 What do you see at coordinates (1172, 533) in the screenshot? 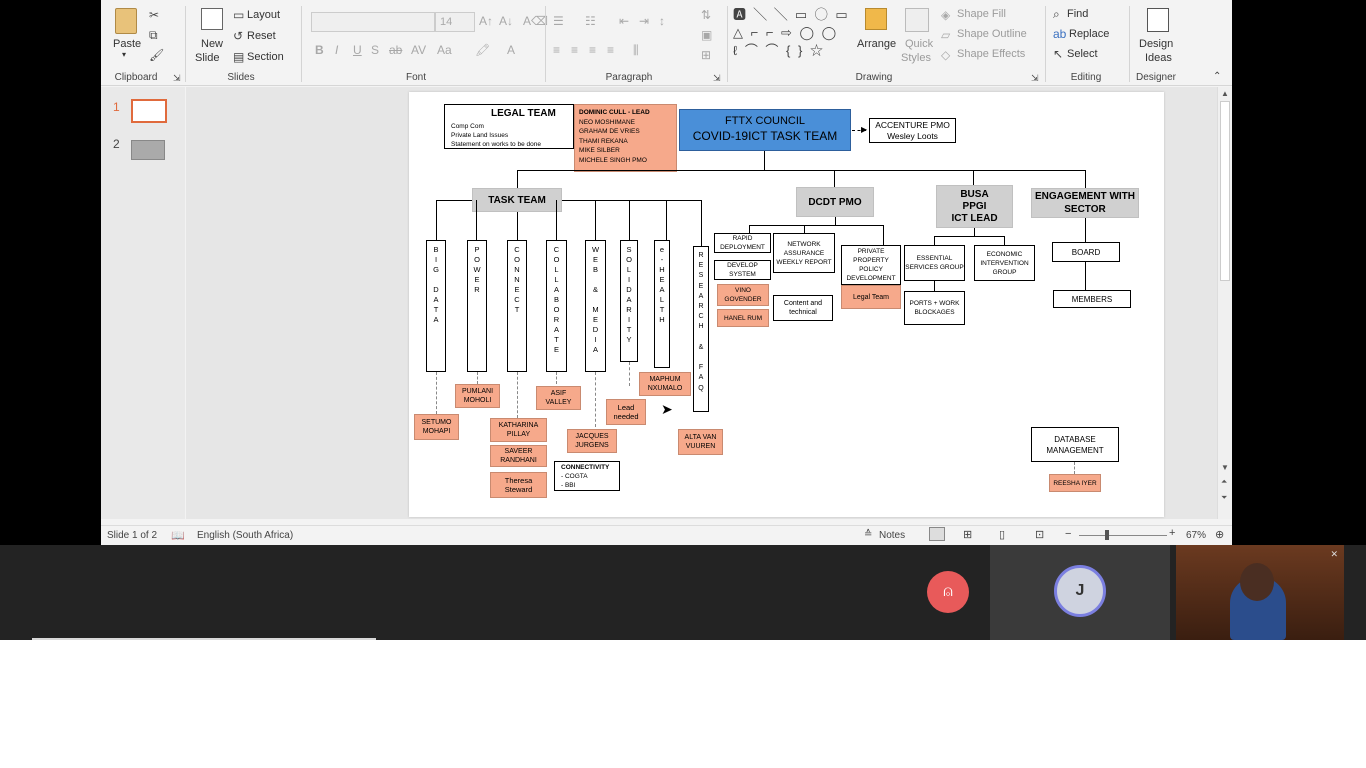
I see `zoom-in-icon: +` at bounding box center [1172, 533].